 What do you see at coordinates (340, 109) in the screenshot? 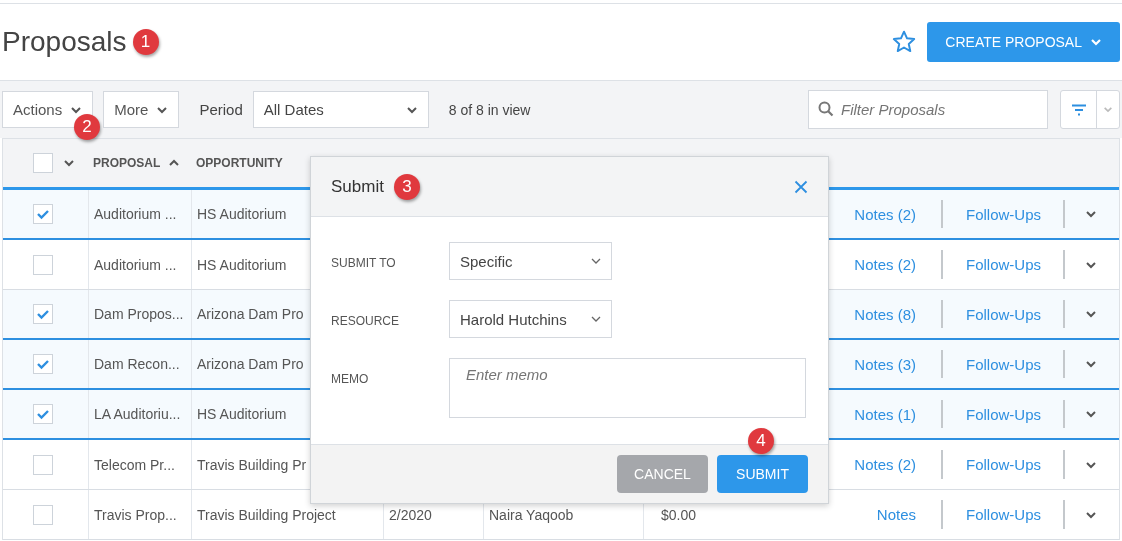
I see `period-dropdown: All Dates` at bounding box center [340, 109].